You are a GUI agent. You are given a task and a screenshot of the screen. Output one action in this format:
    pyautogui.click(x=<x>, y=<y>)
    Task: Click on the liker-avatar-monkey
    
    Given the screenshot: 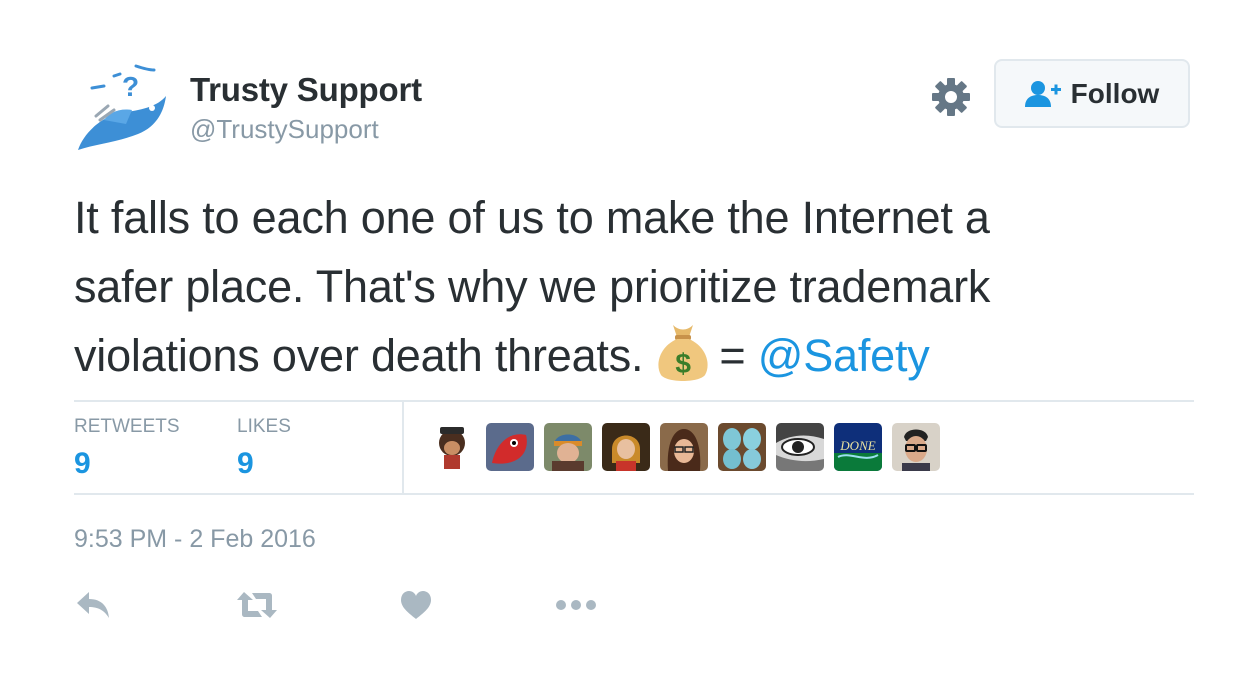 What is the action you would take?
    pyautogui.click(x=452, y=447)
    